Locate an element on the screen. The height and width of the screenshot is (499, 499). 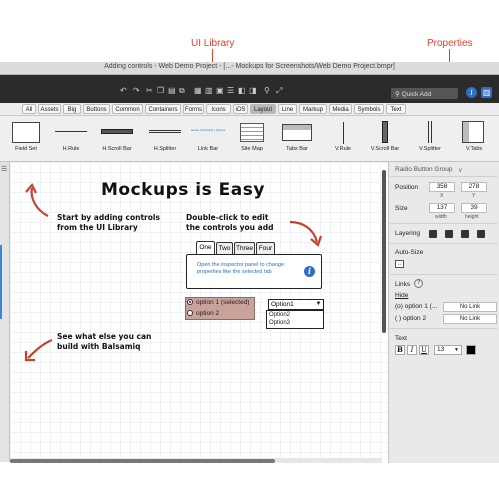
filter-tab-containers: Containers is located at coordinates (163, 109).